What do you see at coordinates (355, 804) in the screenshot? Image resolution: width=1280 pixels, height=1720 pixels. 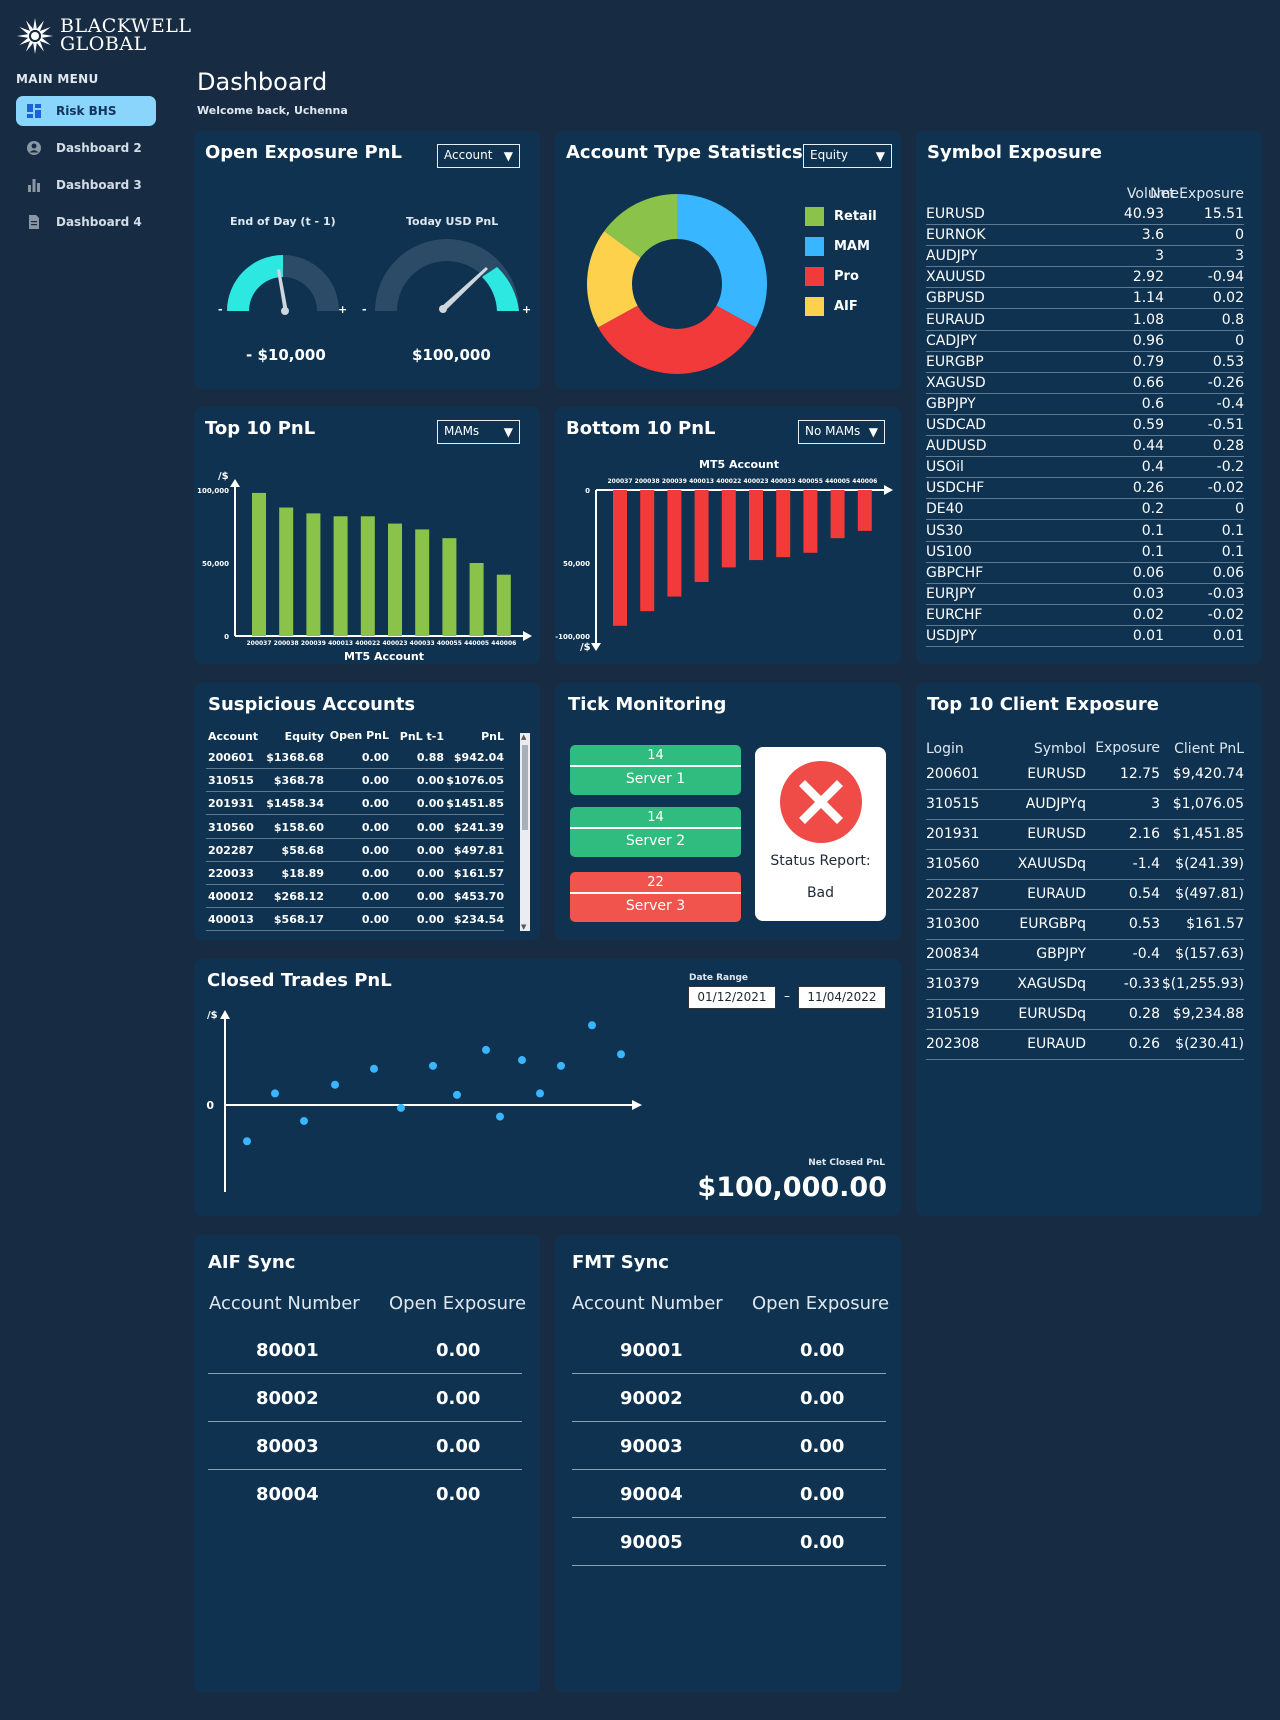 I see `table-row: 201931 $1458.34 0.00 0.00 $1451.85` at bounding box center [355, 804].